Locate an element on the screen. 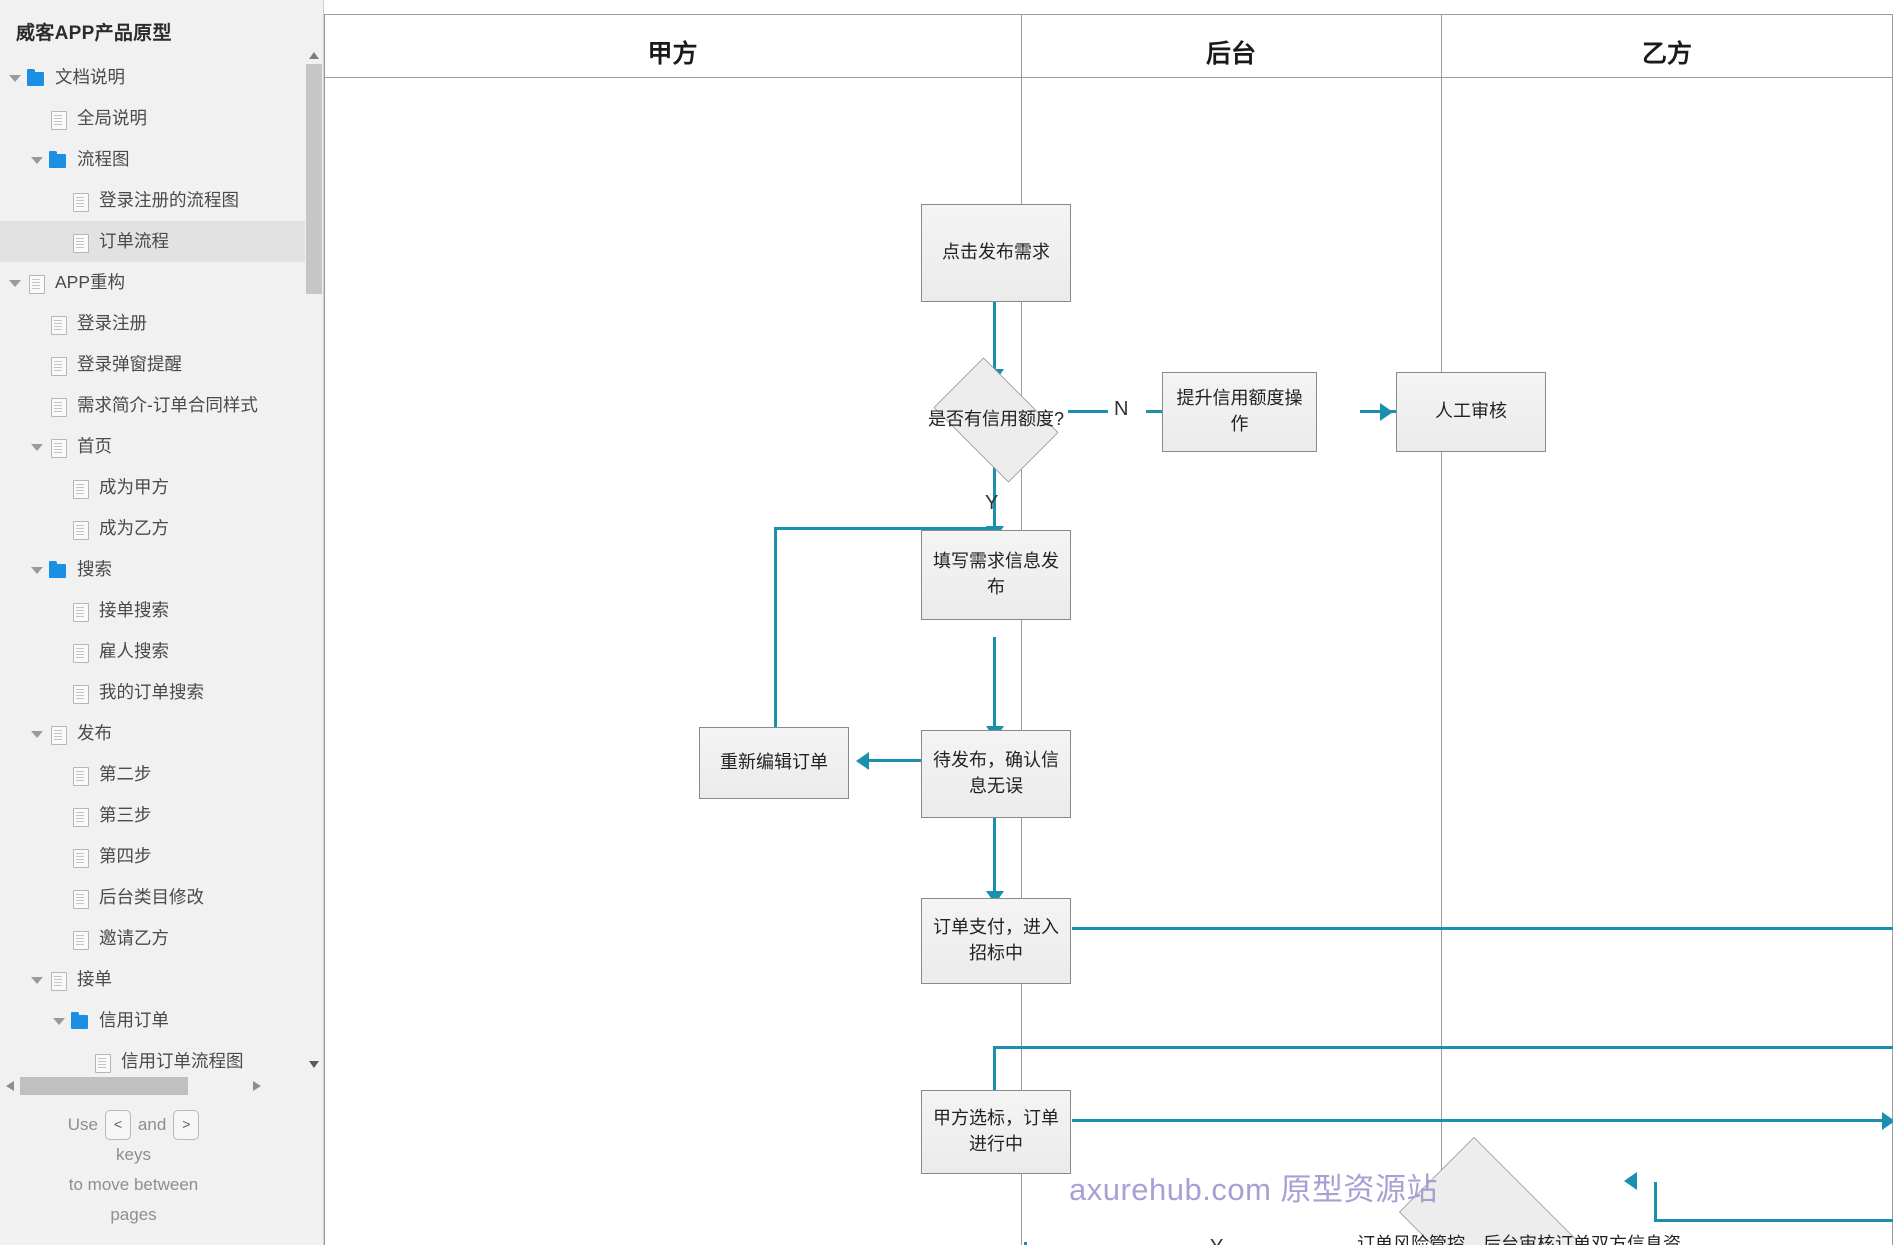 The width and height of the screenshot is (1893, 1245). sidebar-item: 我的订单搜索 is located at coordinates (161, 692).